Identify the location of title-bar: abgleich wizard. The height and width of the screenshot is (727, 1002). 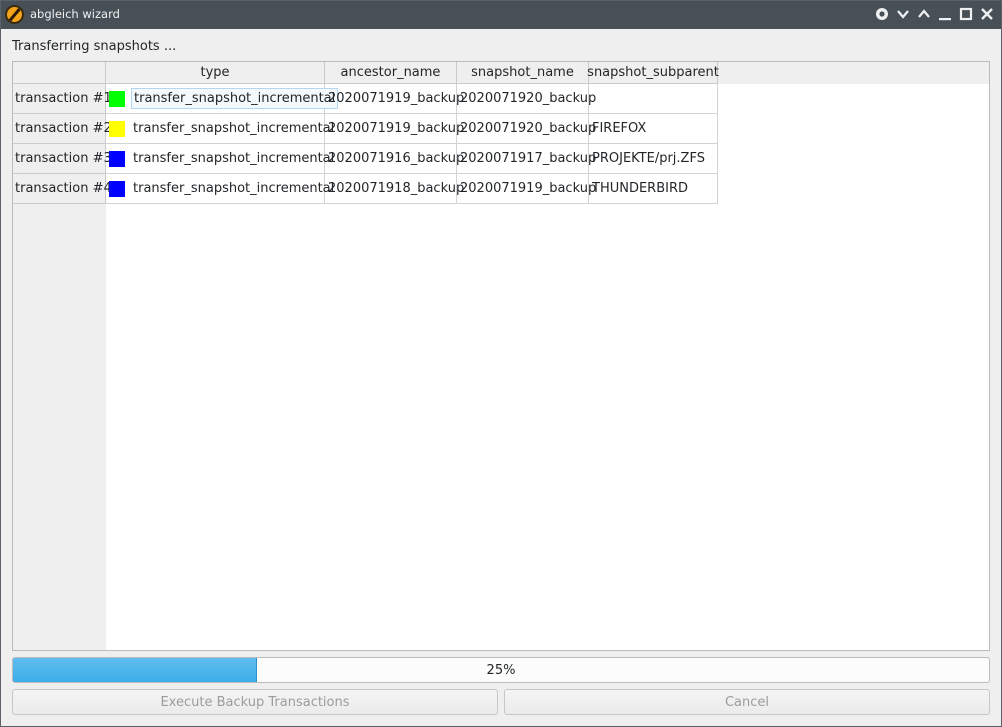
(501, 14).